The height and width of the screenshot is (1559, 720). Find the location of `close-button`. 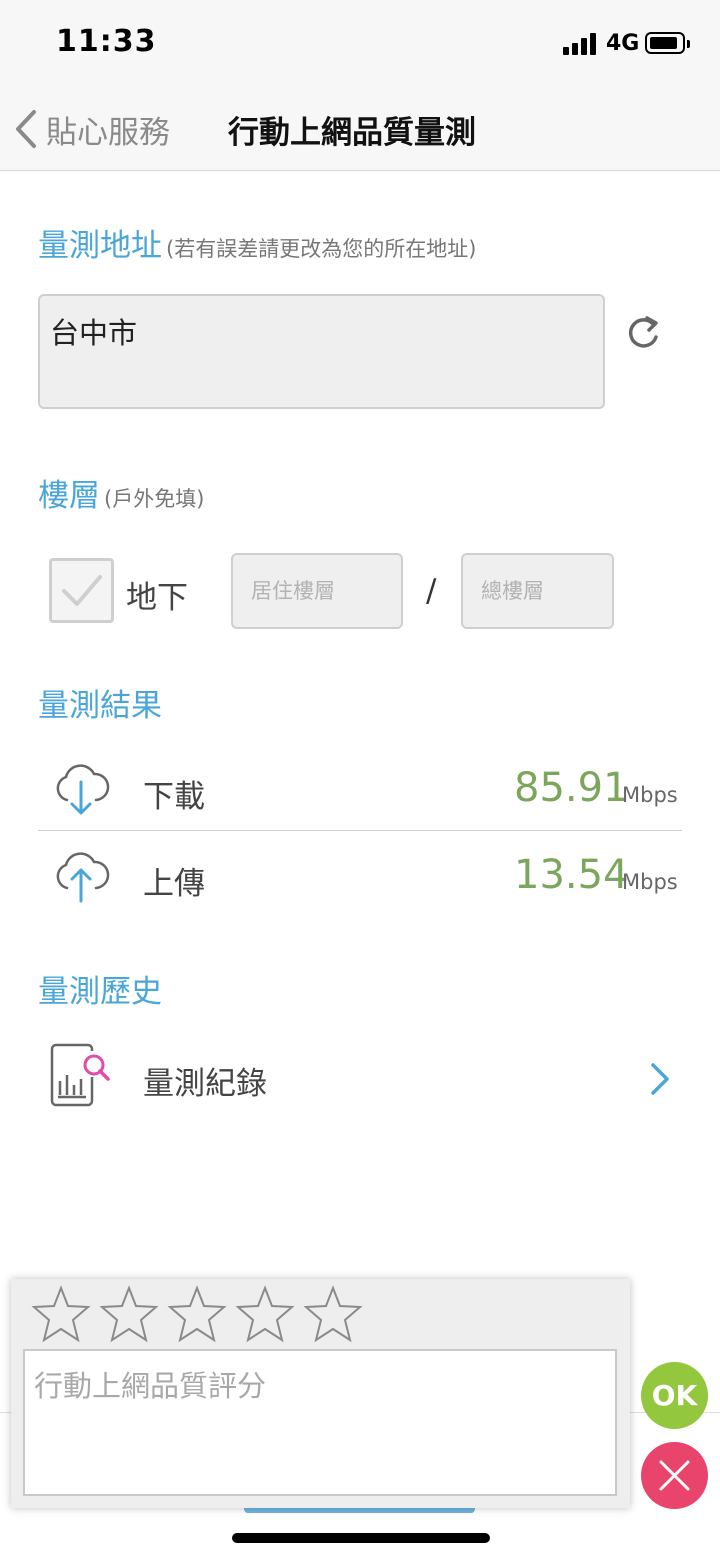

close-button is located at coordinates (674, 1475).